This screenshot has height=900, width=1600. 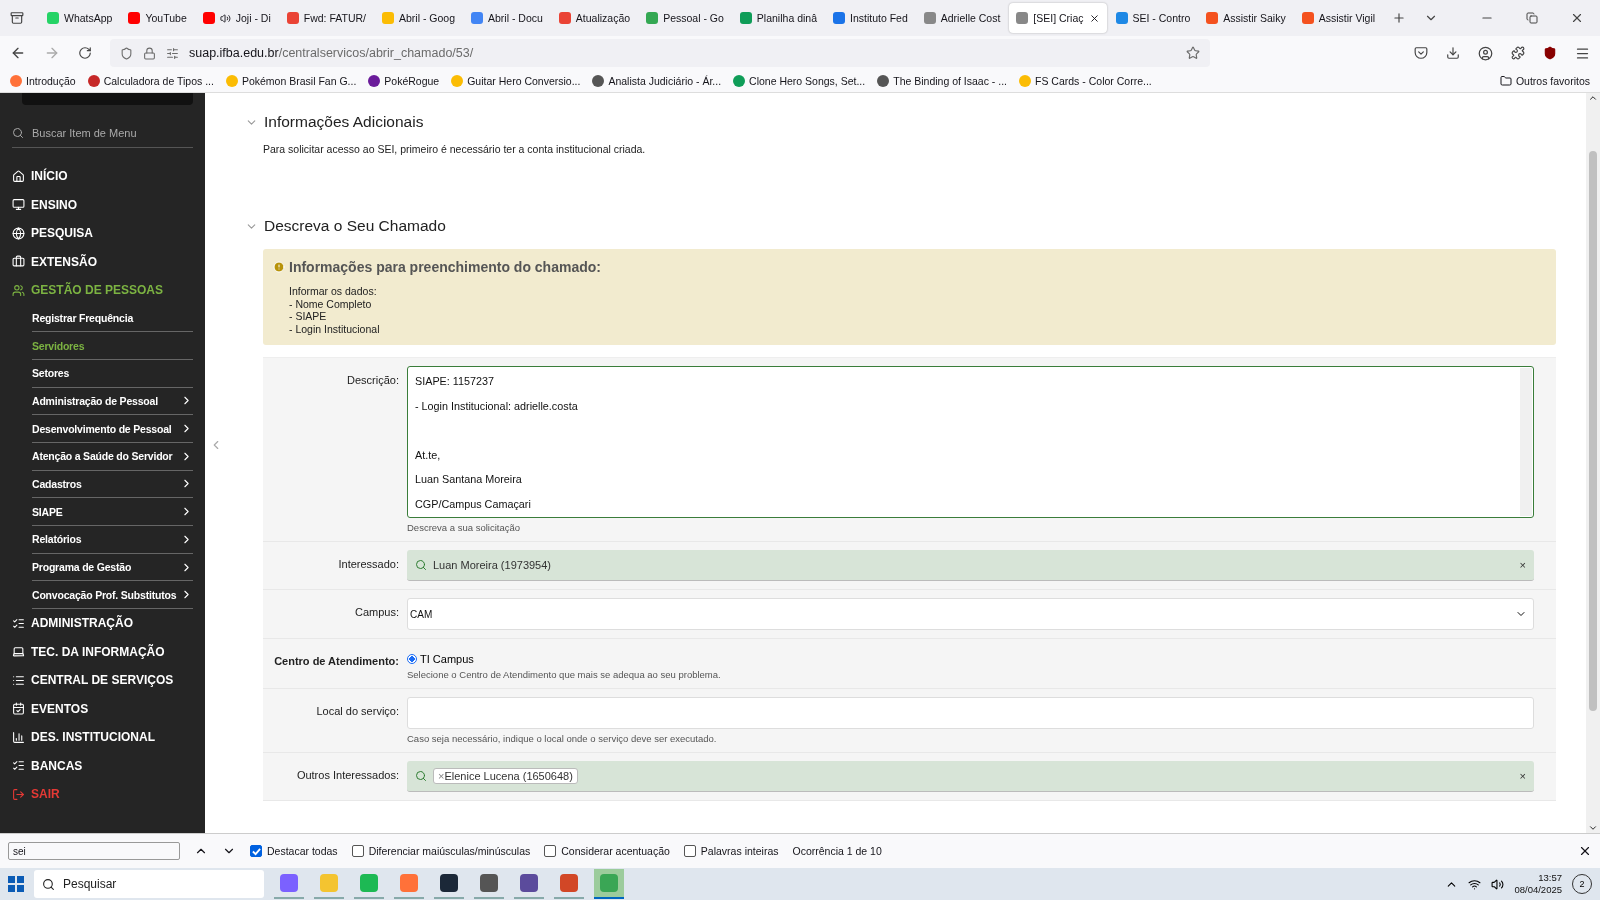 What do you see at coordinates (870, 18) in the screenshot?
I see `browser-tab: Instituto Fed` at bounding box center [870, 18].